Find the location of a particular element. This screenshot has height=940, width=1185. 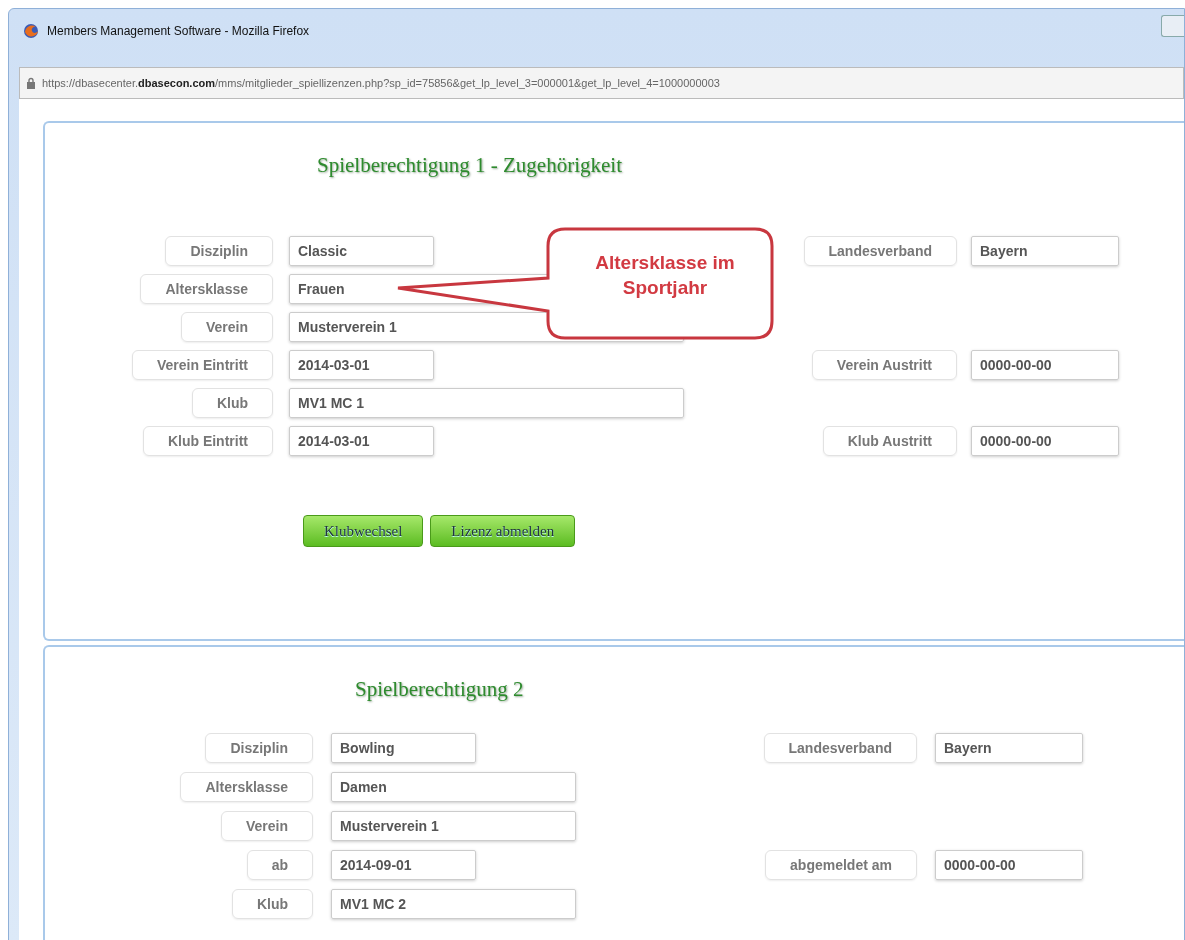

field-label: abgemeldet am is located at coordinates (841, 865).